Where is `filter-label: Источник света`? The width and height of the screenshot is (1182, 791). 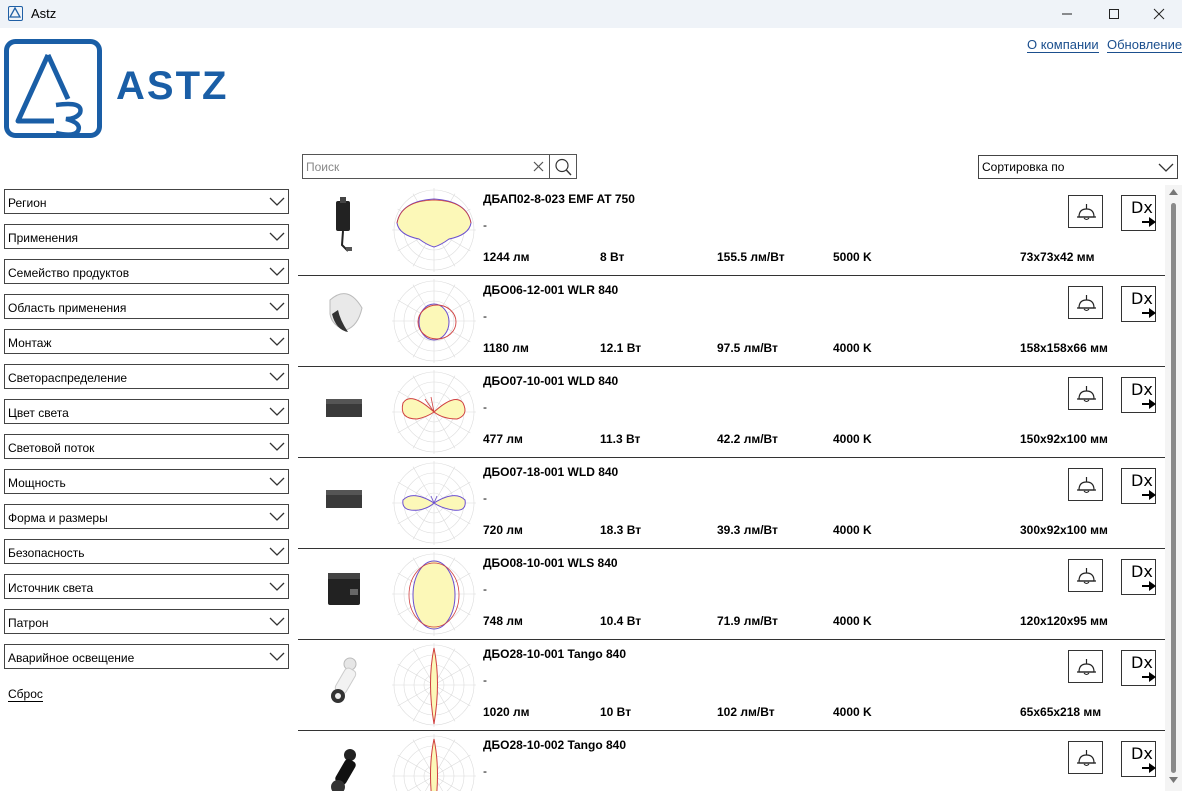
filter-label: Источник света is located at coordinates (51, 588).